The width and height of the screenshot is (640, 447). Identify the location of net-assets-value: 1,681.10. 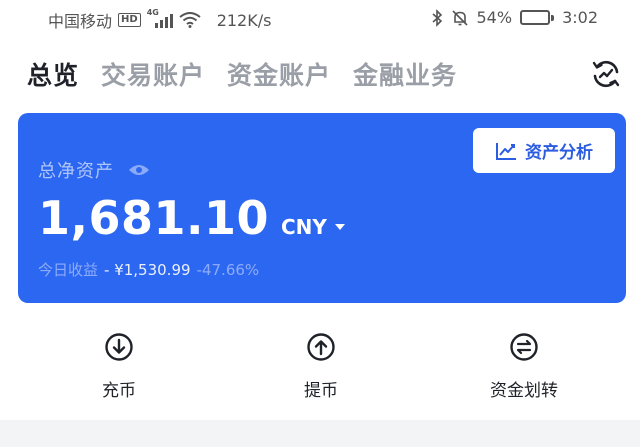
(153, 218).